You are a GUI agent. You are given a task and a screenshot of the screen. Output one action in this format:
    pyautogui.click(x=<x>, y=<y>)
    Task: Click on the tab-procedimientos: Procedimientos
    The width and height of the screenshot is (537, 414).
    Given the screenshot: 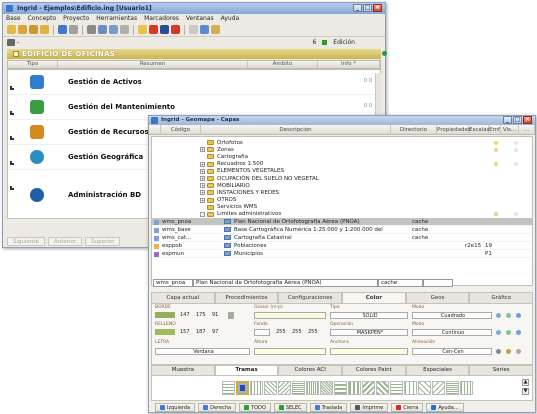 What is the action you would take?
    pyautogui.click(x=246, y=297)
    